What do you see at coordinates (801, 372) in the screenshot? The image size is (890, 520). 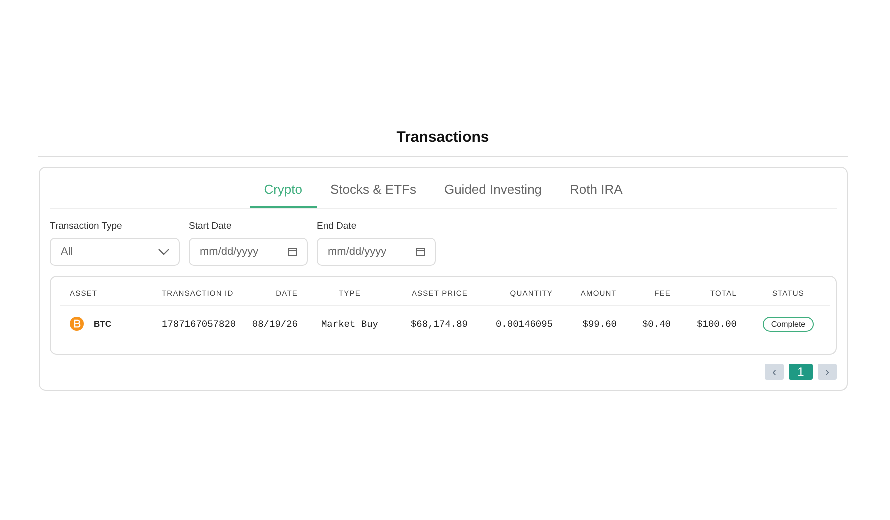 I see `page-button: 1` at bounding box center [801, 372].